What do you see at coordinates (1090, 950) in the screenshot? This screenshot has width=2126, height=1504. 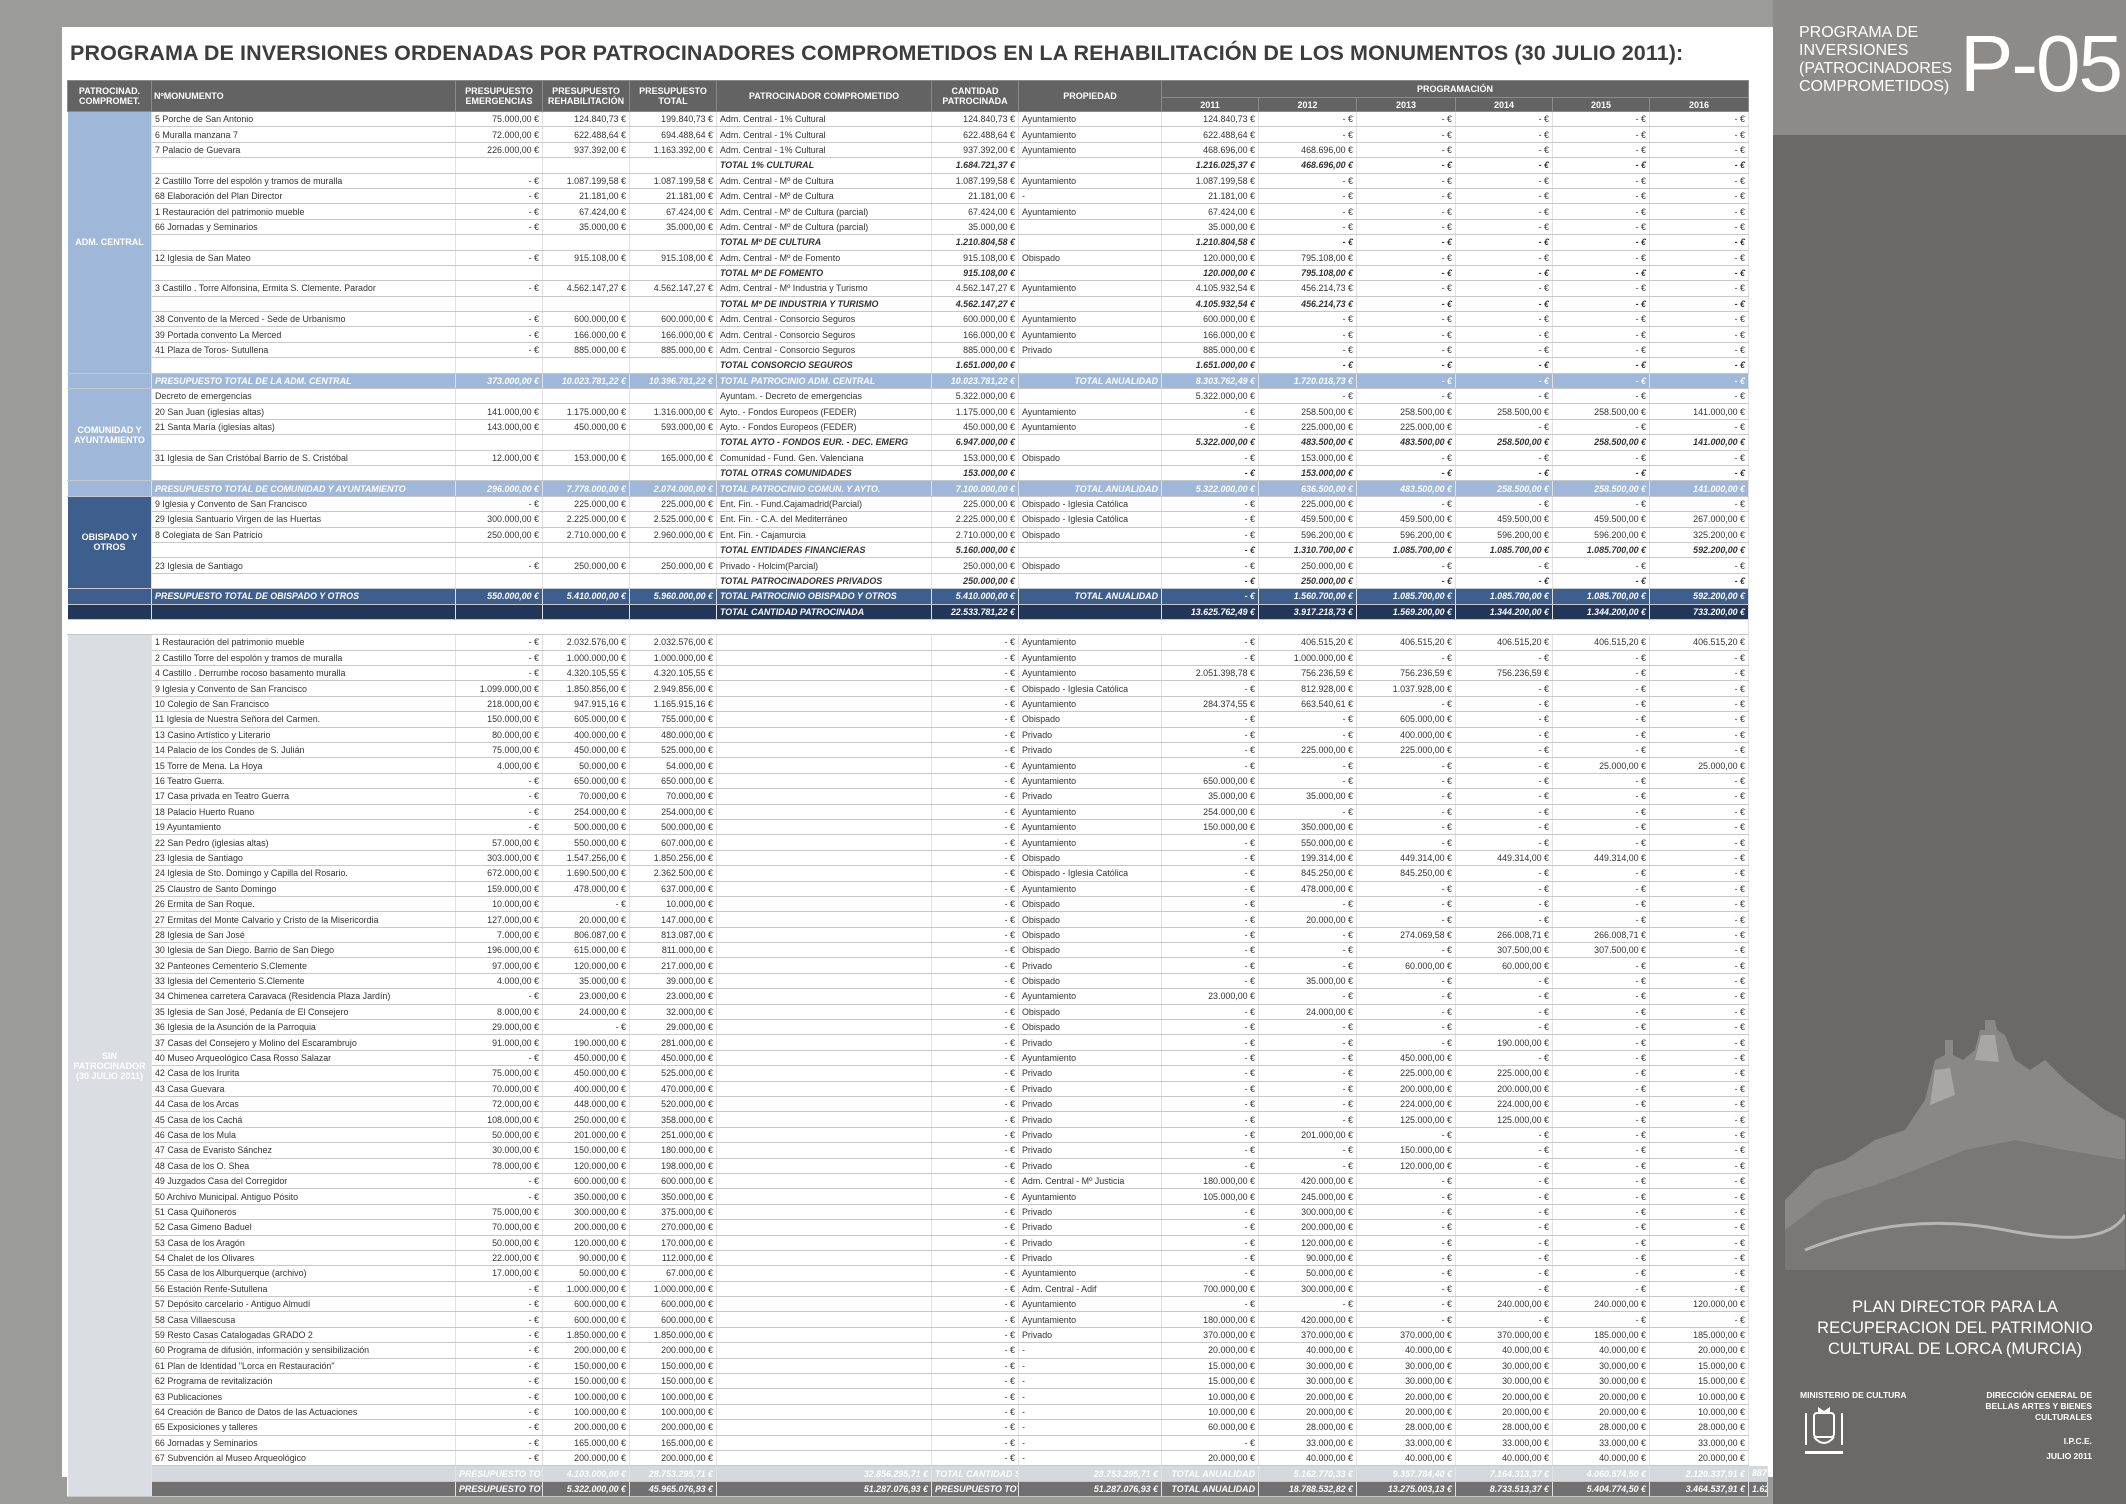 I see `table-cell: Obispado` at bounding box center [1090, 950].